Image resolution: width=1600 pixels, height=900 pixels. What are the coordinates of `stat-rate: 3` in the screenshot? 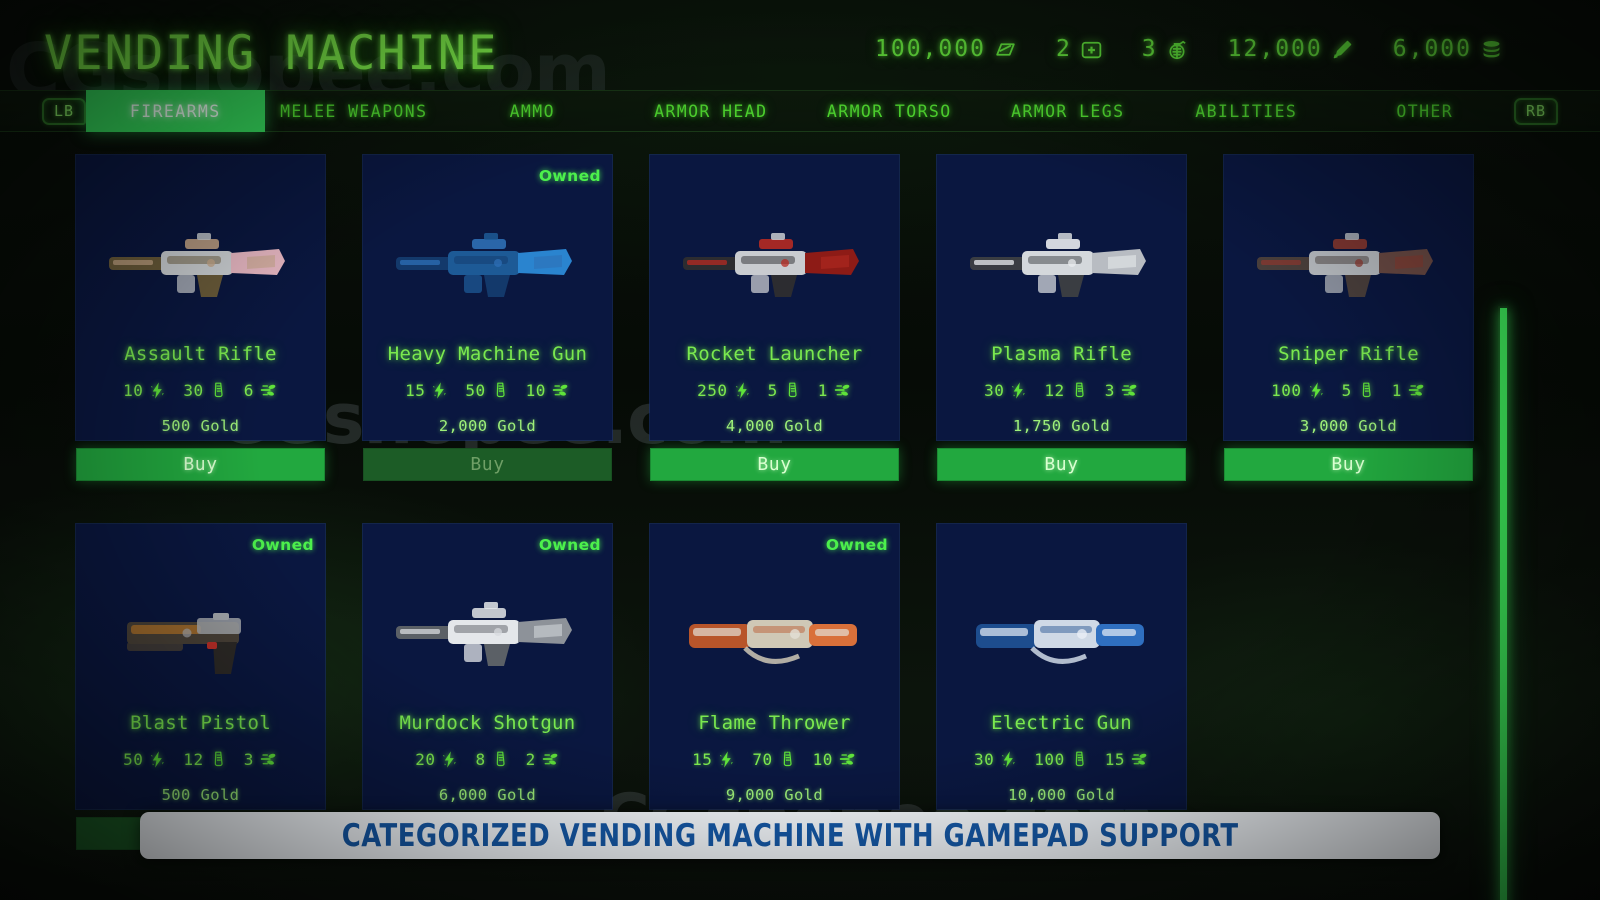 It's located at (1122, 390).